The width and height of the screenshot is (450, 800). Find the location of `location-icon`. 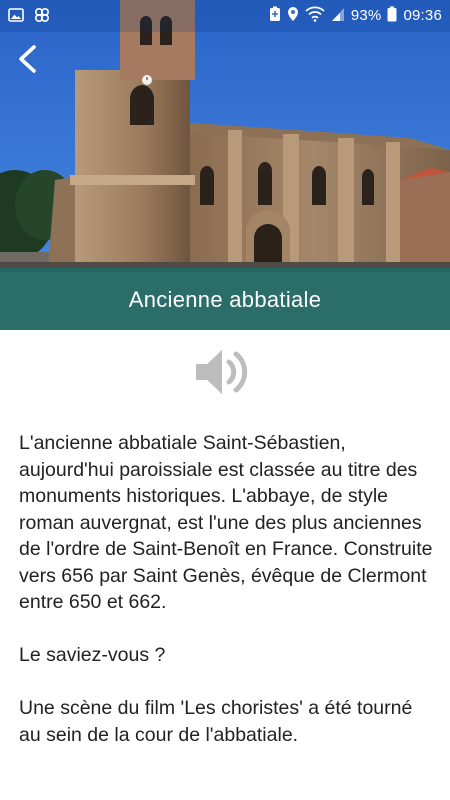

location-icon is located at coordinates (293, 16).